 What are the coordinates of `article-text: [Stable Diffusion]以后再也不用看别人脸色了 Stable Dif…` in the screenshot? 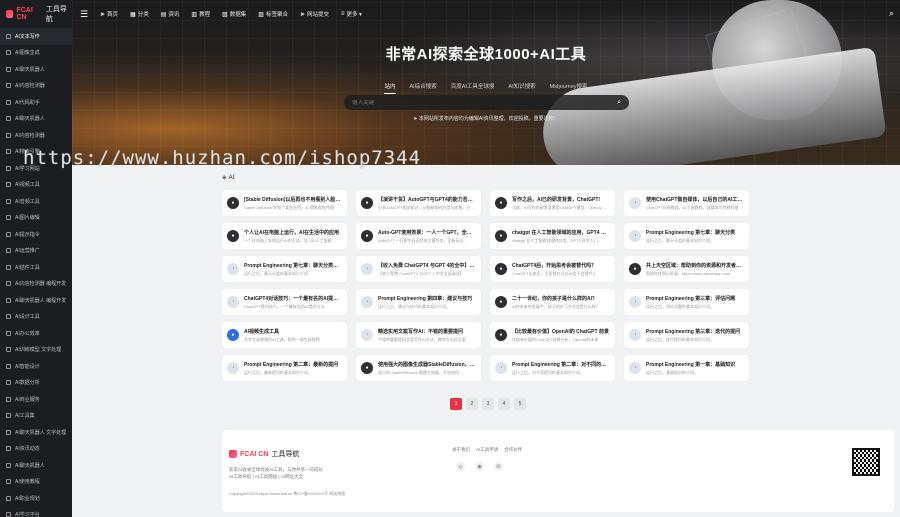 It's located at (293, 203).